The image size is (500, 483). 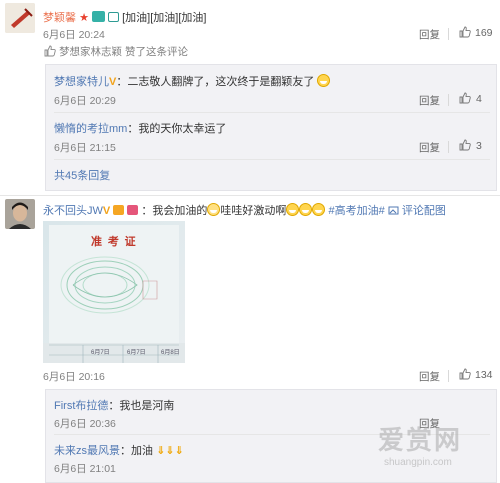 I want to click on member-badge-icon, so click(x=98, y=16).